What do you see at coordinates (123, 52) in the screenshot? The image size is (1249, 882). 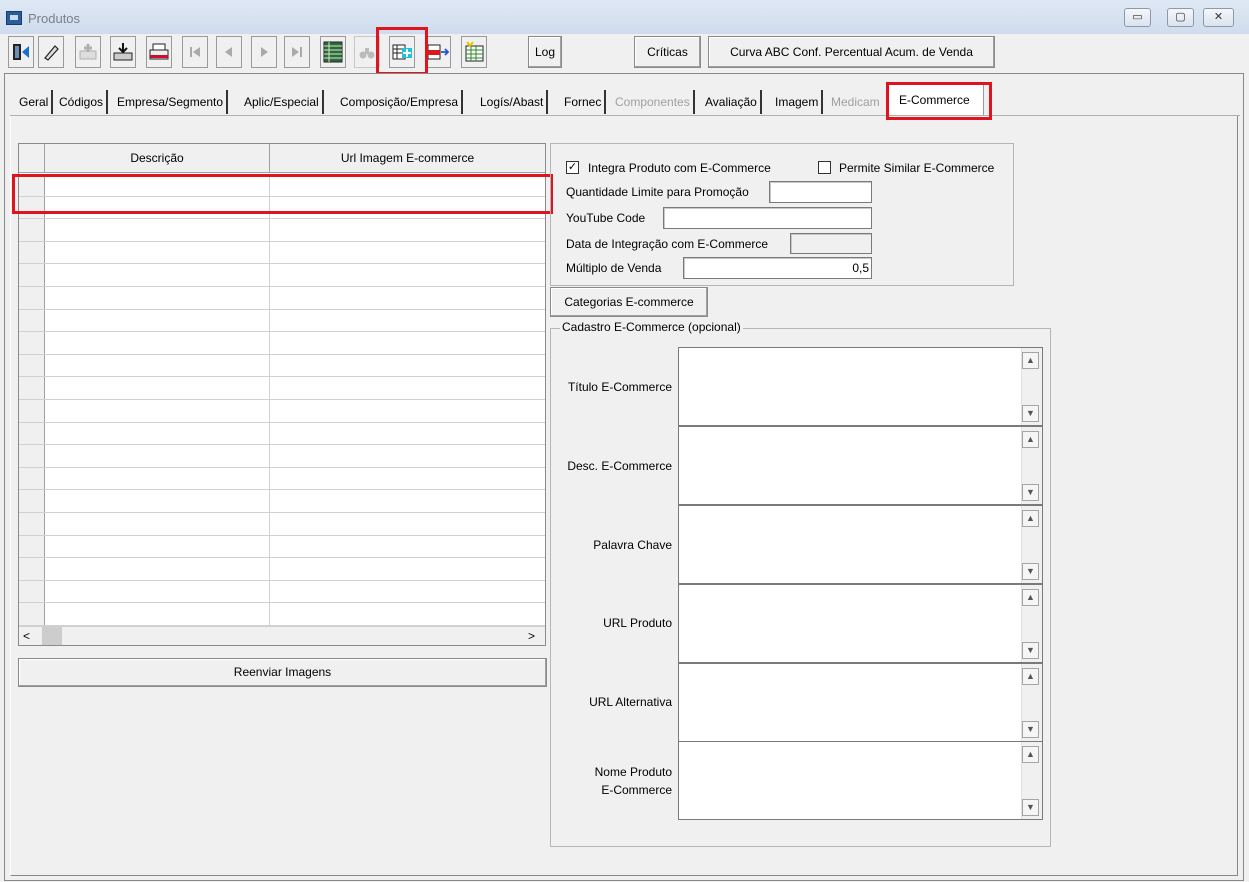 I see `save-icon` at bounding box center [123, 52].